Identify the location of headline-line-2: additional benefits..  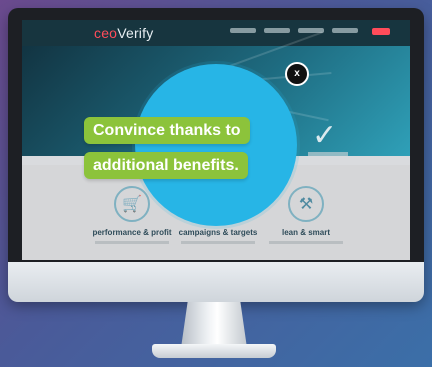
(166, 165).